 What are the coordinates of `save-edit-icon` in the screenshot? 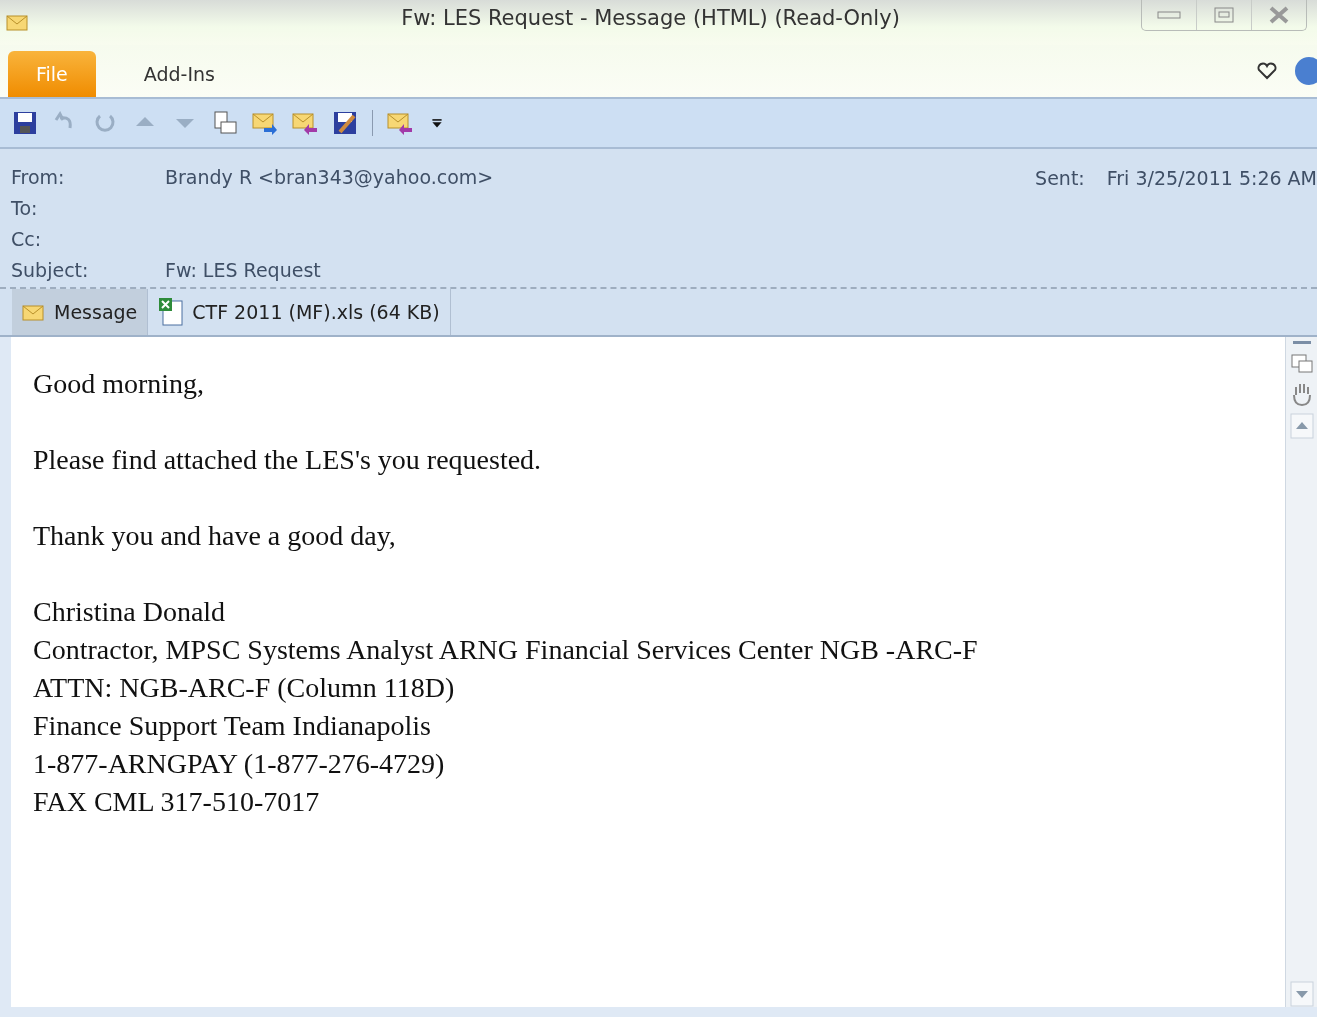 It's located at (345, 123).